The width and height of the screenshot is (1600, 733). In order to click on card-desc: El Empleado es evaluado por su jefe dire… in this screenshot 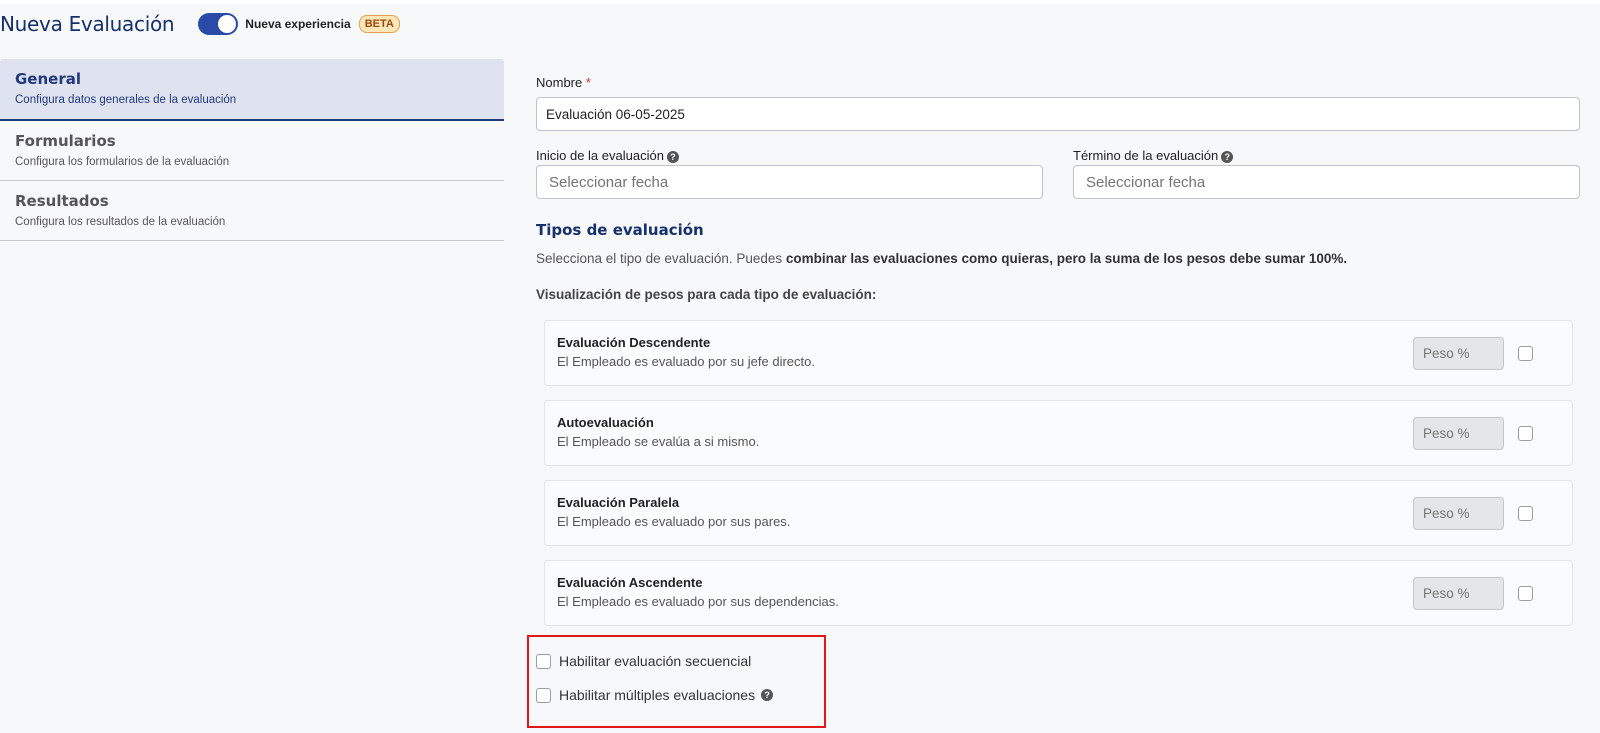, I will do `click(686, 361)`.